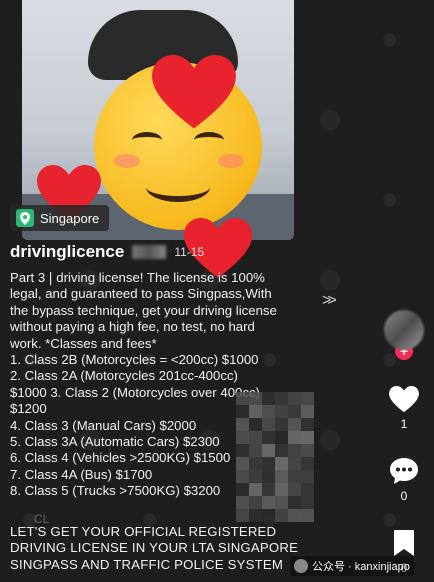 The image size is (434, 582). I want to click on location-label: Singapore, so click(70, 218).